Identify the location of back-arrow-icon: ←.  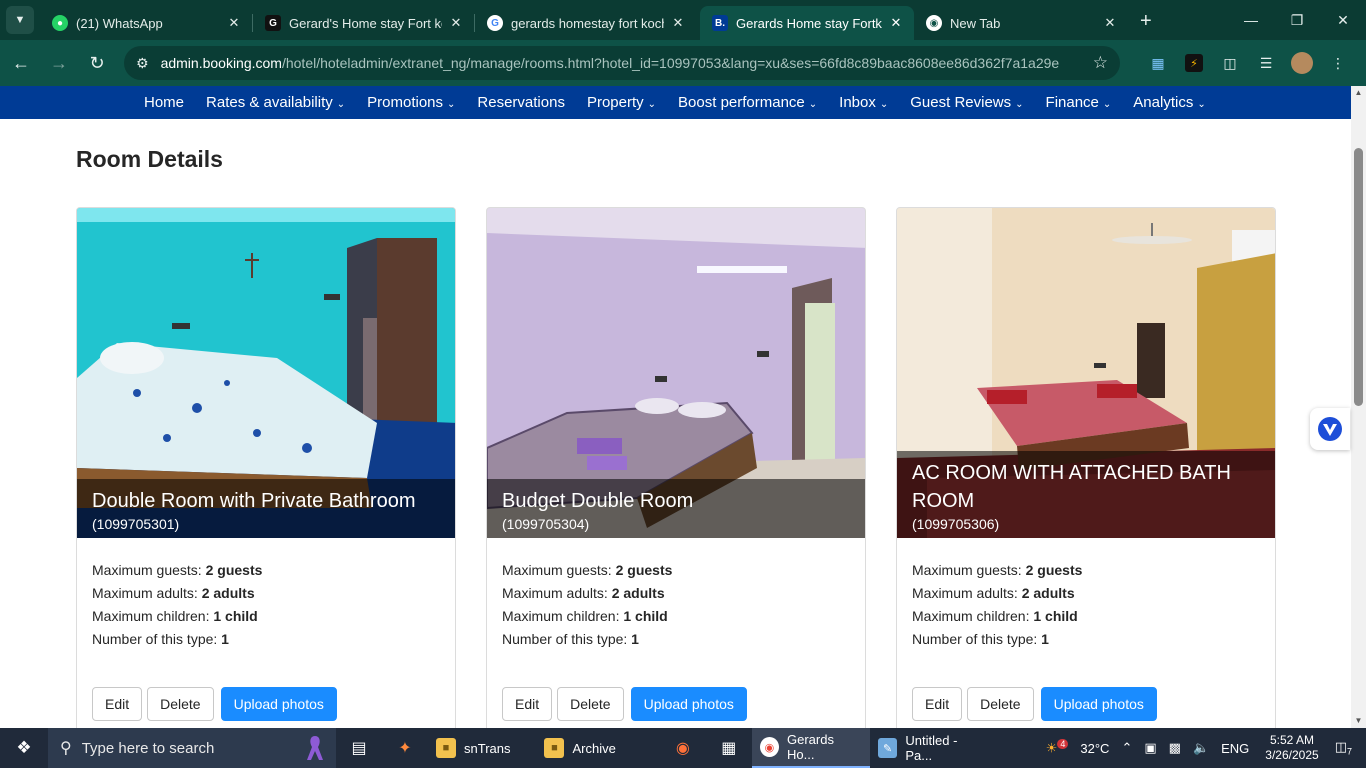
(21, 63).